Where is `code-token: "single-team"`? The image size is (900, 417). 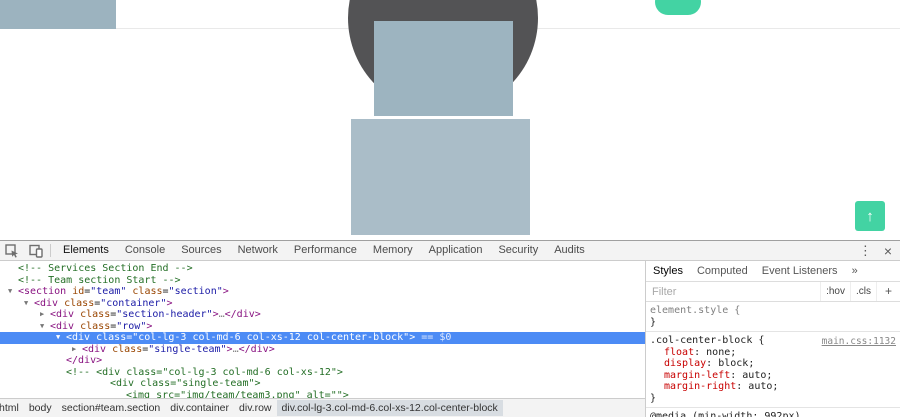
code-token: "single-team" is located at coordinates (187, 349).